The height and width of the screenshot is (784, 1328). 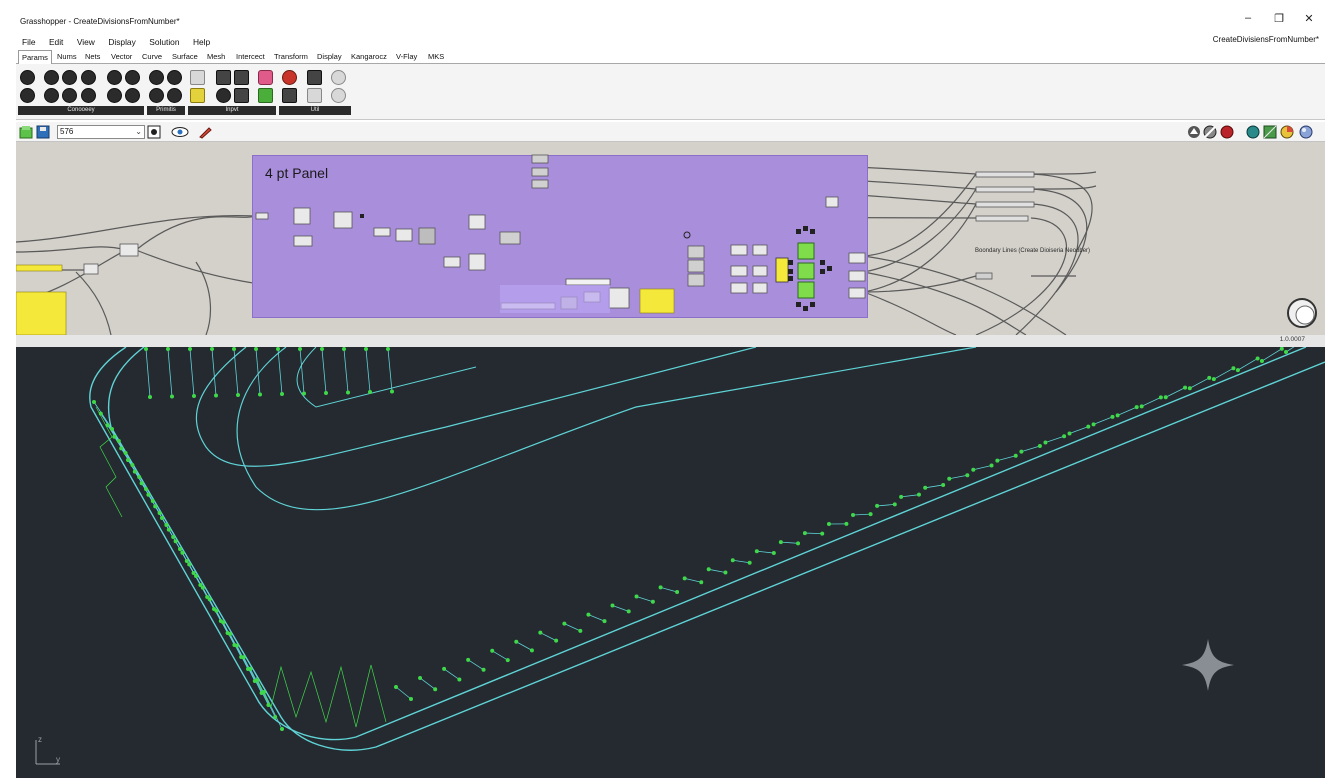 What do you see at coordinates (201, 42) in the screenshot?
I see `menu-help: Help` at bounding box center [201, 42].